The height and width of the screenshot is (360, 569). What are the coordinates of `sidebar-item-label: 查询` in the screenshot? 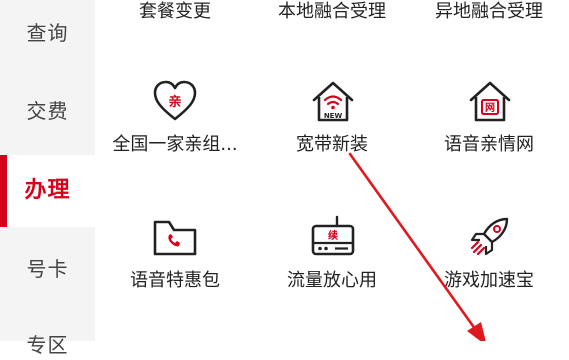 It's located at (47, 33).